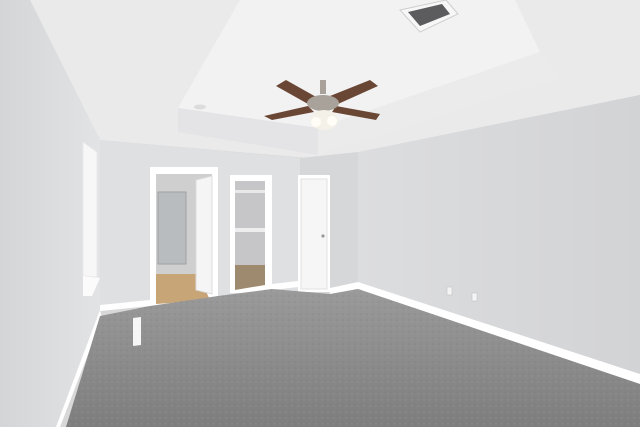 The height and width of the screenshot is (427, 640). Describe the element at coordinates (172, 228) in the screenshot. I see `shower-glass` at that location.